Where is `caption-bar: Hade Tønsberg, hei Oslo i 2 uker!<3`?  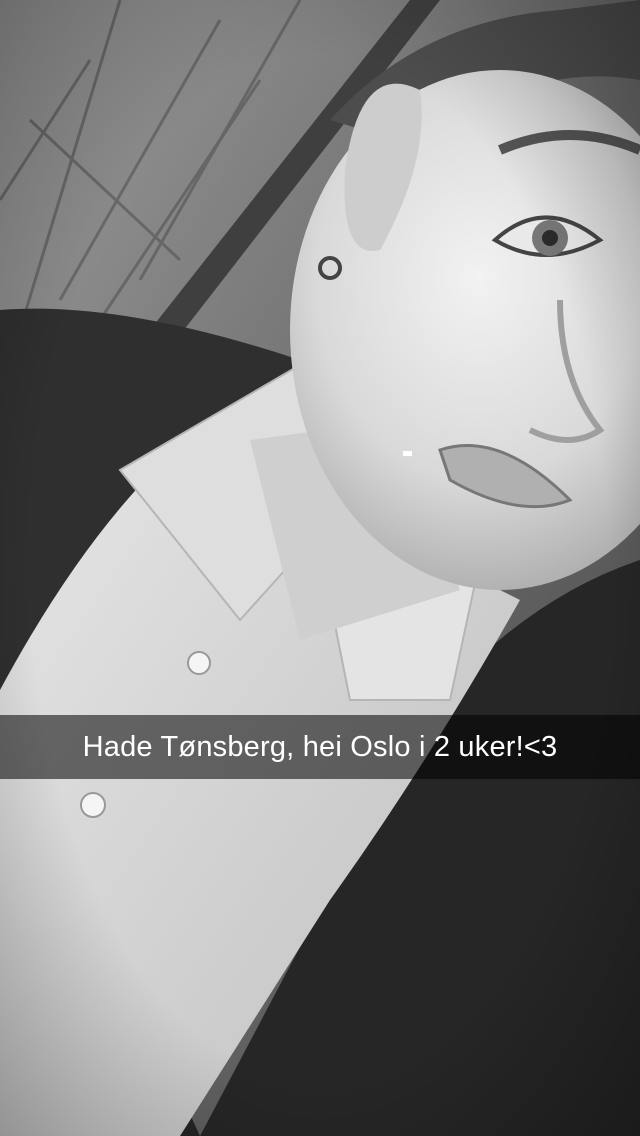 caption-bar: Hade Tønsberg, hei Oslo i 2 uker!<3 is located at coordinates (320, 747).